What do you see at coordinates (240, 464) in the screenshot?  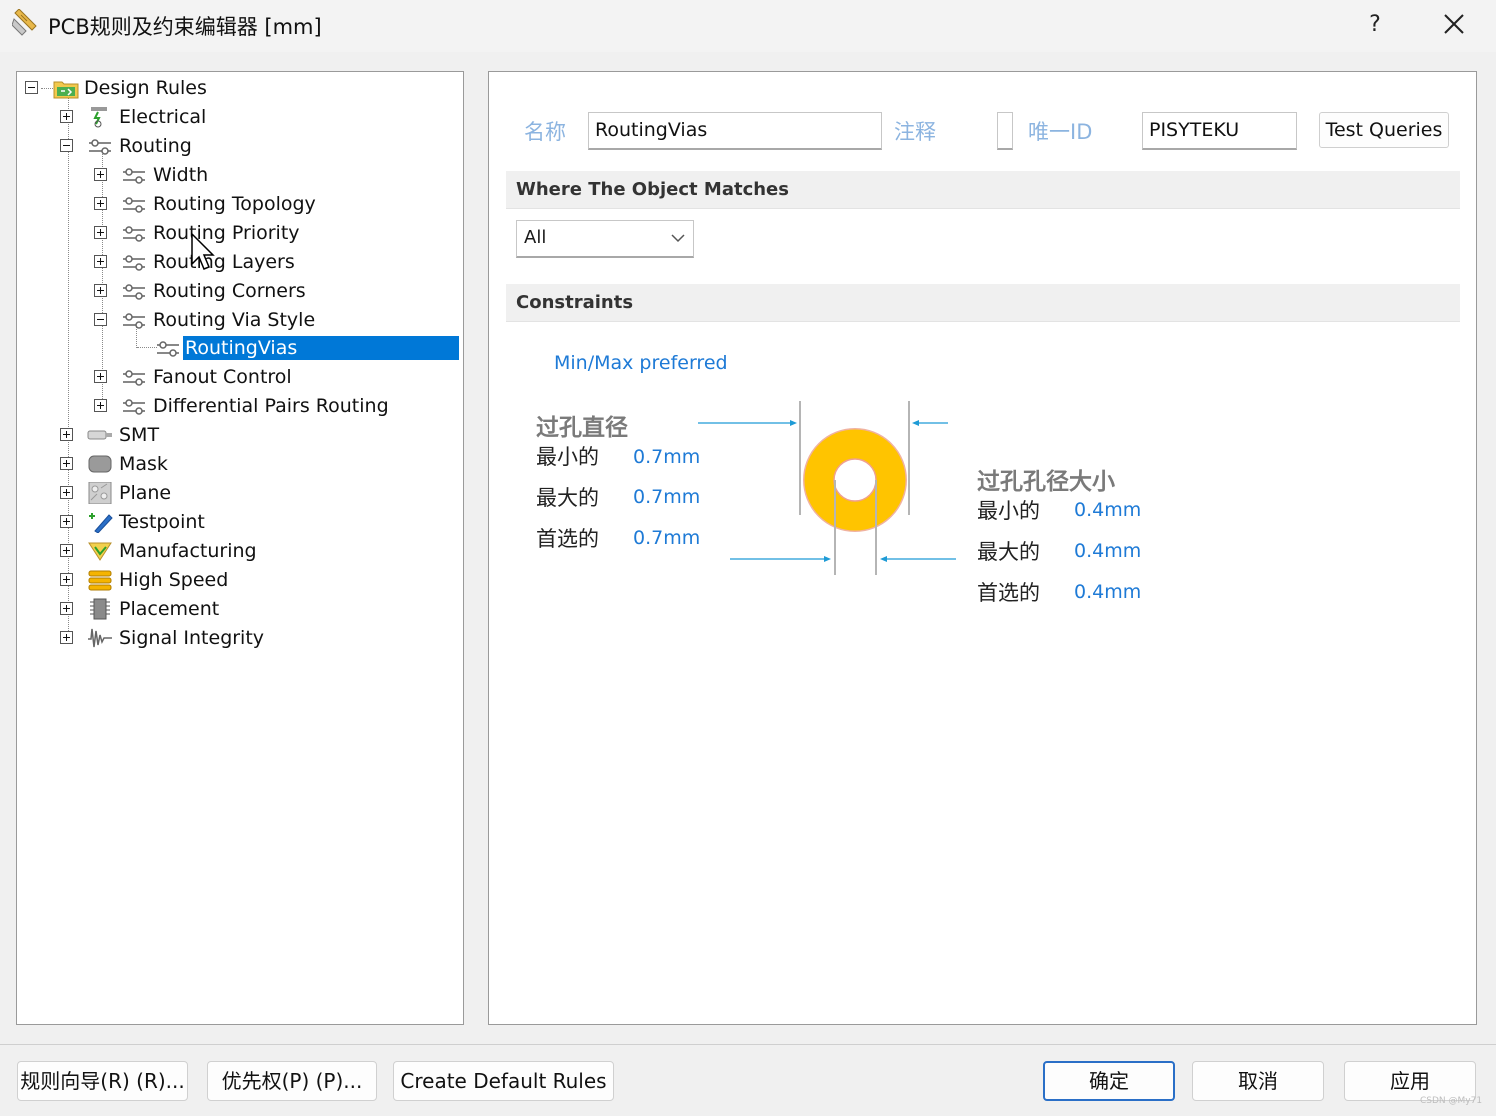 I see `tree-node-mask: Mask` at bounding box center [240, 464].